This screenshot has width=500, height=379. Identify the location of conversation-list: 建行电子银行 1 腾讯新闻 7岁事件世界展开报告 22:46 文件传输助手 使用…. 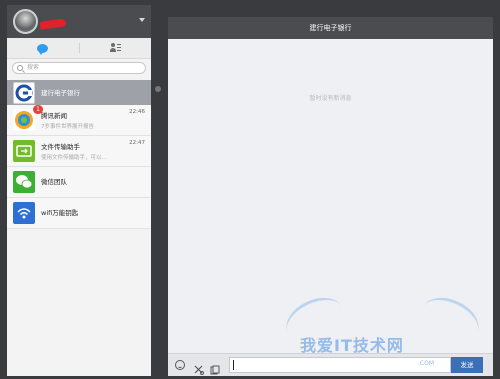
(79, 154).